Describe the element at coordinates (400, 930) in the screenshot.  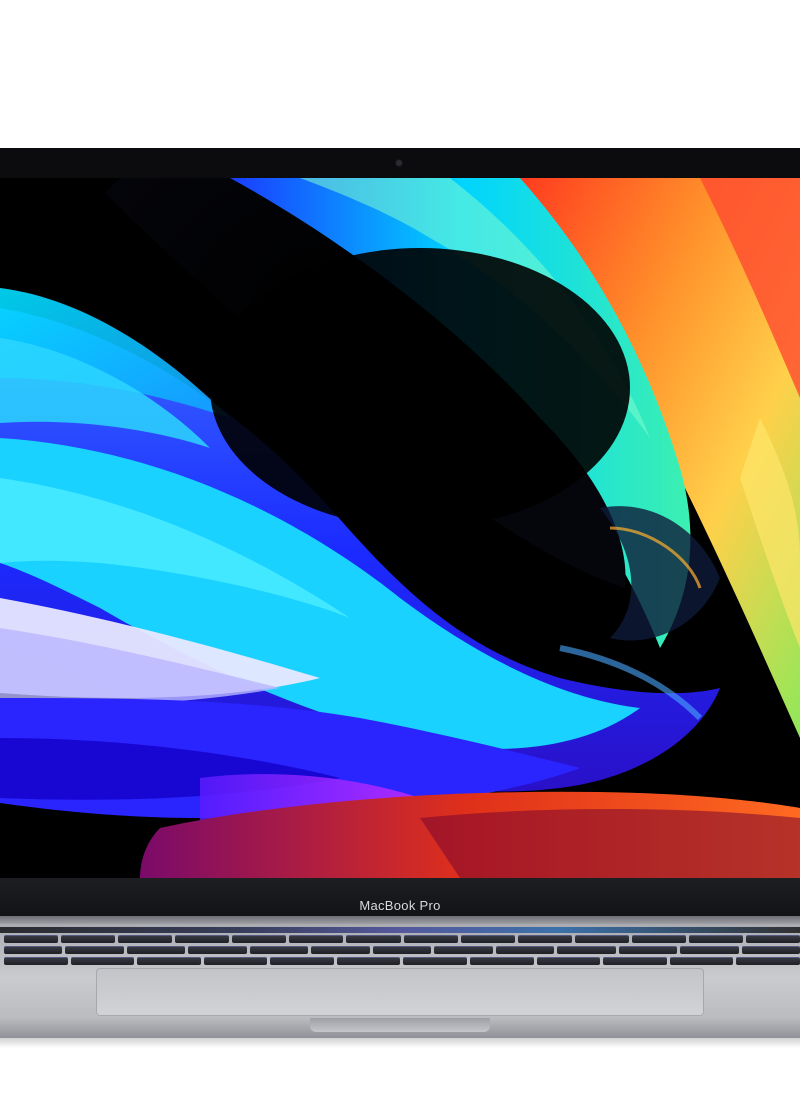
I see `touch-bar` at that location.